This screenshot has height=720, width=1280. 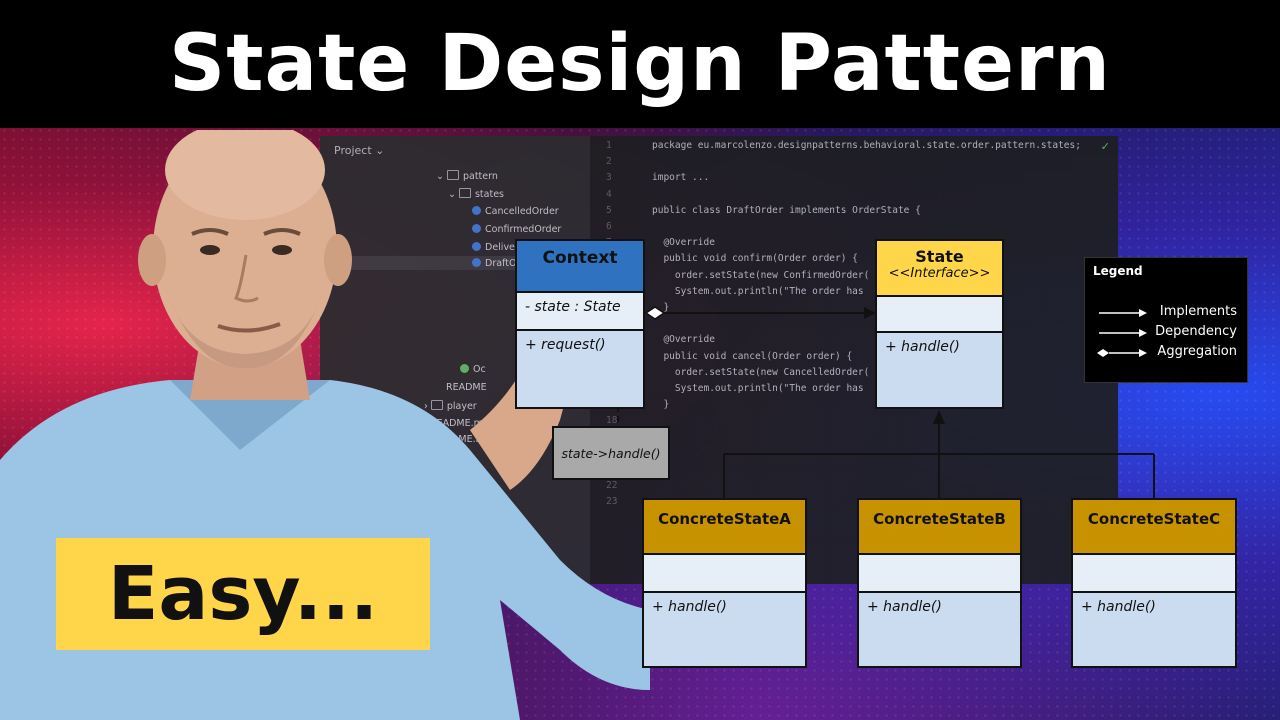 What do you see at coordinates (1198, 311) in the screenshot?
I see `legend-implements: Implements` at bounding box center [1198, 311].